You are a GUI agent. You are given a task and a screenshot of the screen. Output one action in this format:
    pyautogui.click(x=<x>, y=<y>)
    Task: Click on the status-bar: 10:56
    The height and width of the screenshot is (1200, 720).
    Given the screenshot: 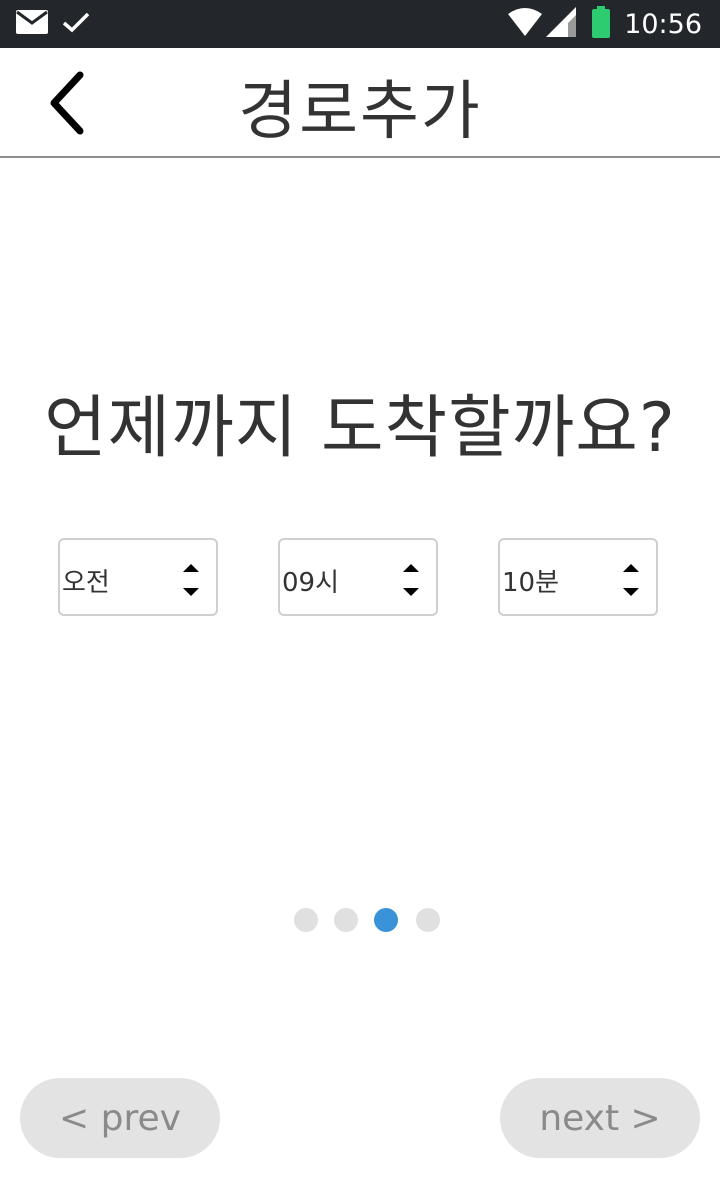 What is the action you would take?
    pyautogui.click(x=360, y=24)
    